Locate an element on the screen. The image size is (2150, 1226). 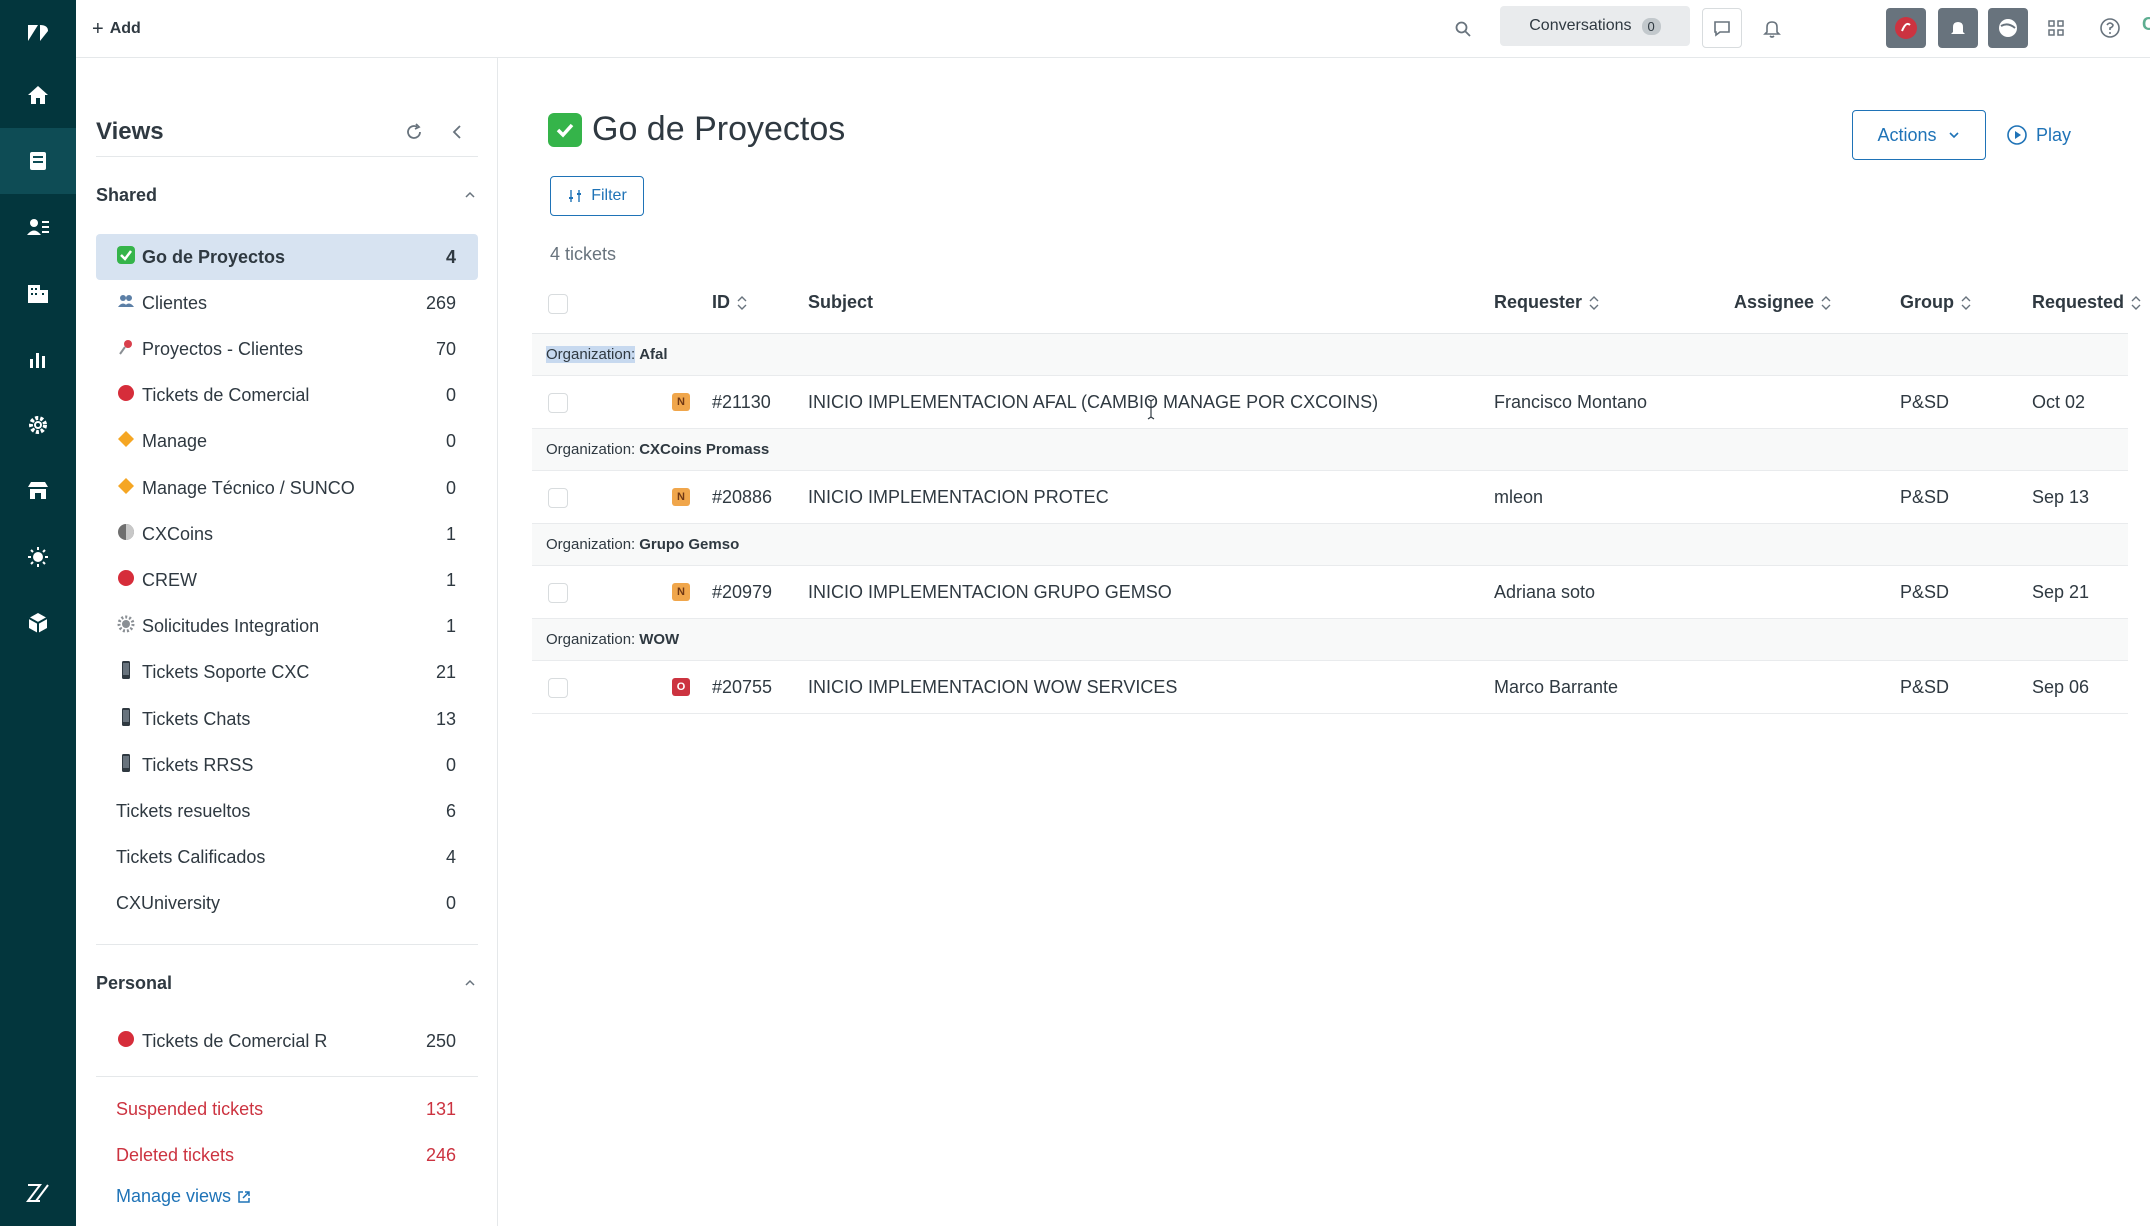
view-label-text: CREW is located at coordinates (169, 579).